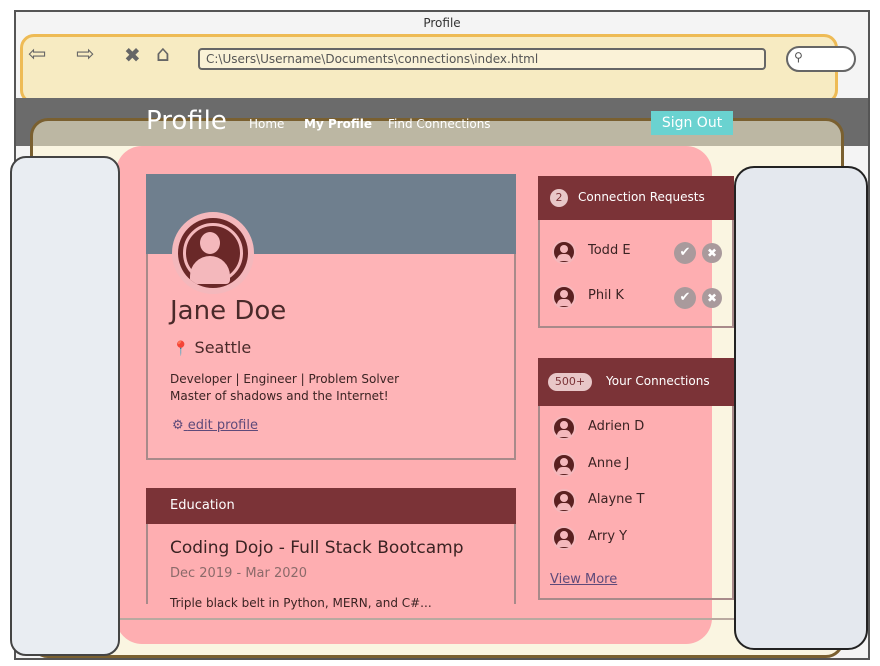 This screenshot has height=666, width=880. I want to click on brand-title: Profile, so click(186, 121).